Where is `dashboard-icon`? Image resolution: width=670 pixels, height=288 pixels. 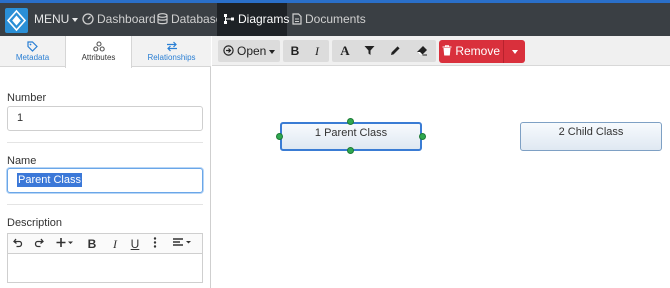 dashboard-icon is located at coordinates (88, 19).